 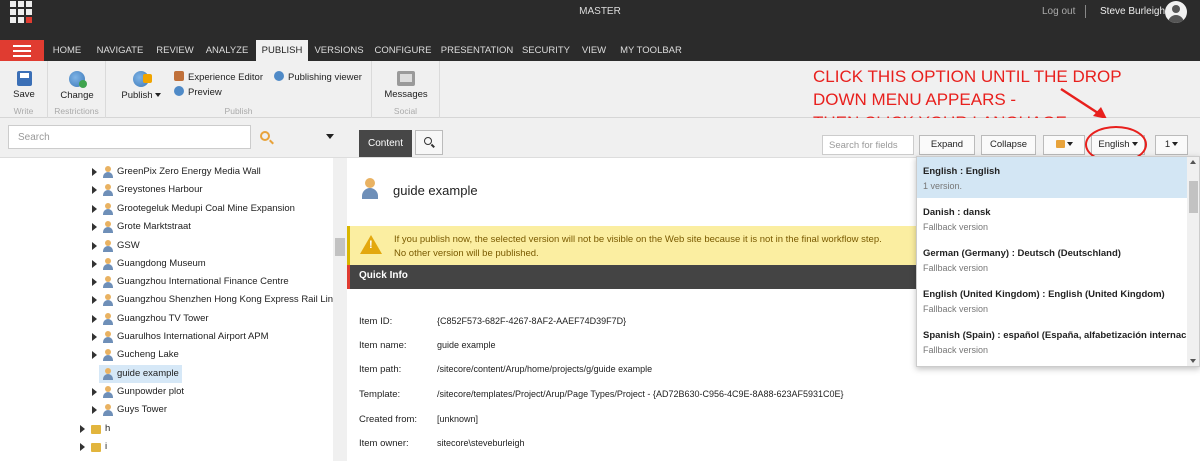 What do you see at coordinates (120, 50) in the screenshot?
I see `tab-navigate: NAVIGATE` at bounding box center [120, 50].